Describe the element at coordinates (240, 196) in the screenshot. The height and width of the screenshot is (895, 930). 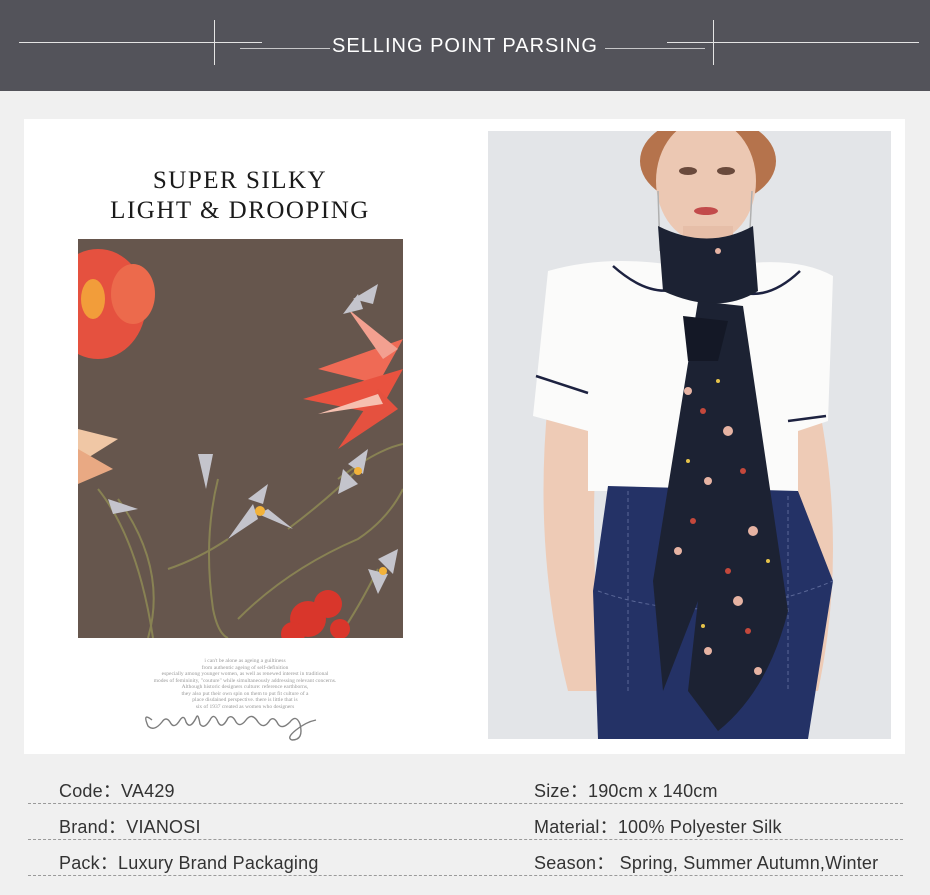
I see `feature-headline: SUPER SILKY LIGHT & DROOPING` at that location.